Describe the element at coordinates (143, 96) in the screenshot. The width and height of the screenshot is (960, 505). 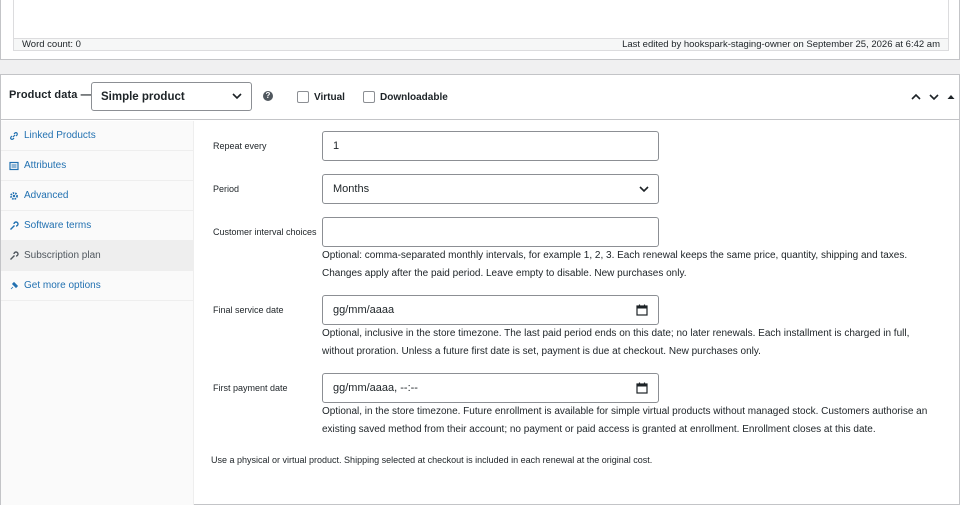
I see `product-type-value: Simple product` at that location.